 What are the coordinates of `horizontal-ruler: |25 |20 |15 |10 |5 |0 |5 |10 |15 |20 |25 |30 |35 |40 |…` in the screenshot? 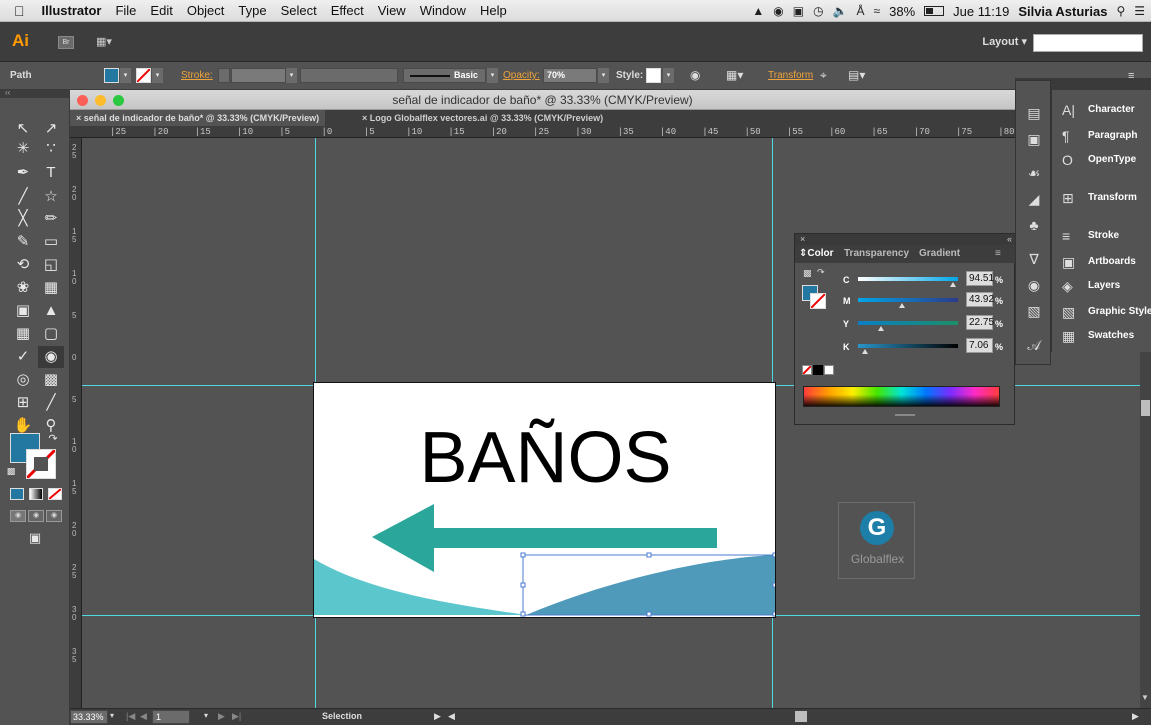 It's located at (542, 132).